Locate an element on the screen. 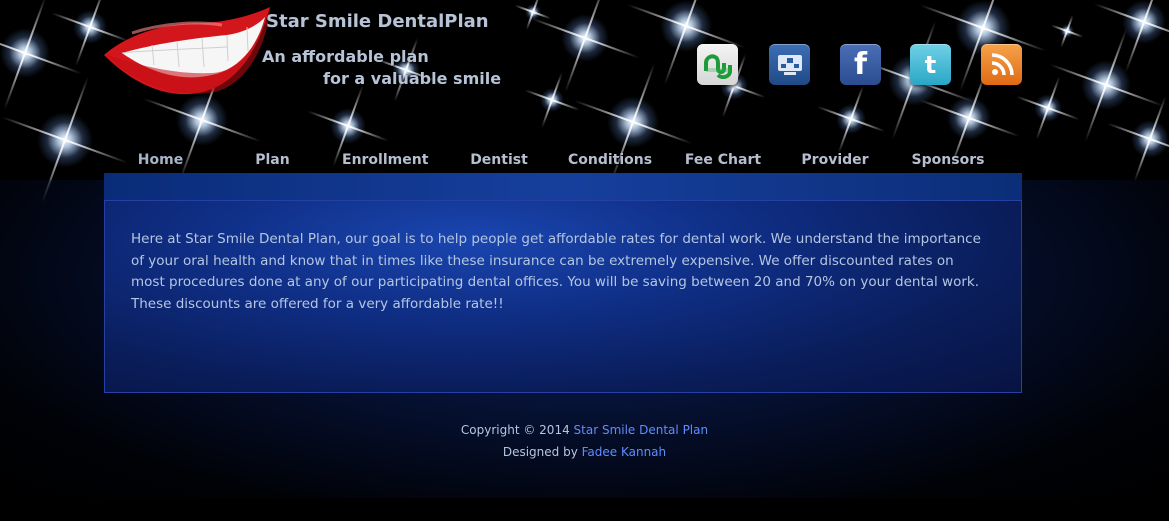  nav-item-enrollment: Enrollment is located at coordinates (385, 160).